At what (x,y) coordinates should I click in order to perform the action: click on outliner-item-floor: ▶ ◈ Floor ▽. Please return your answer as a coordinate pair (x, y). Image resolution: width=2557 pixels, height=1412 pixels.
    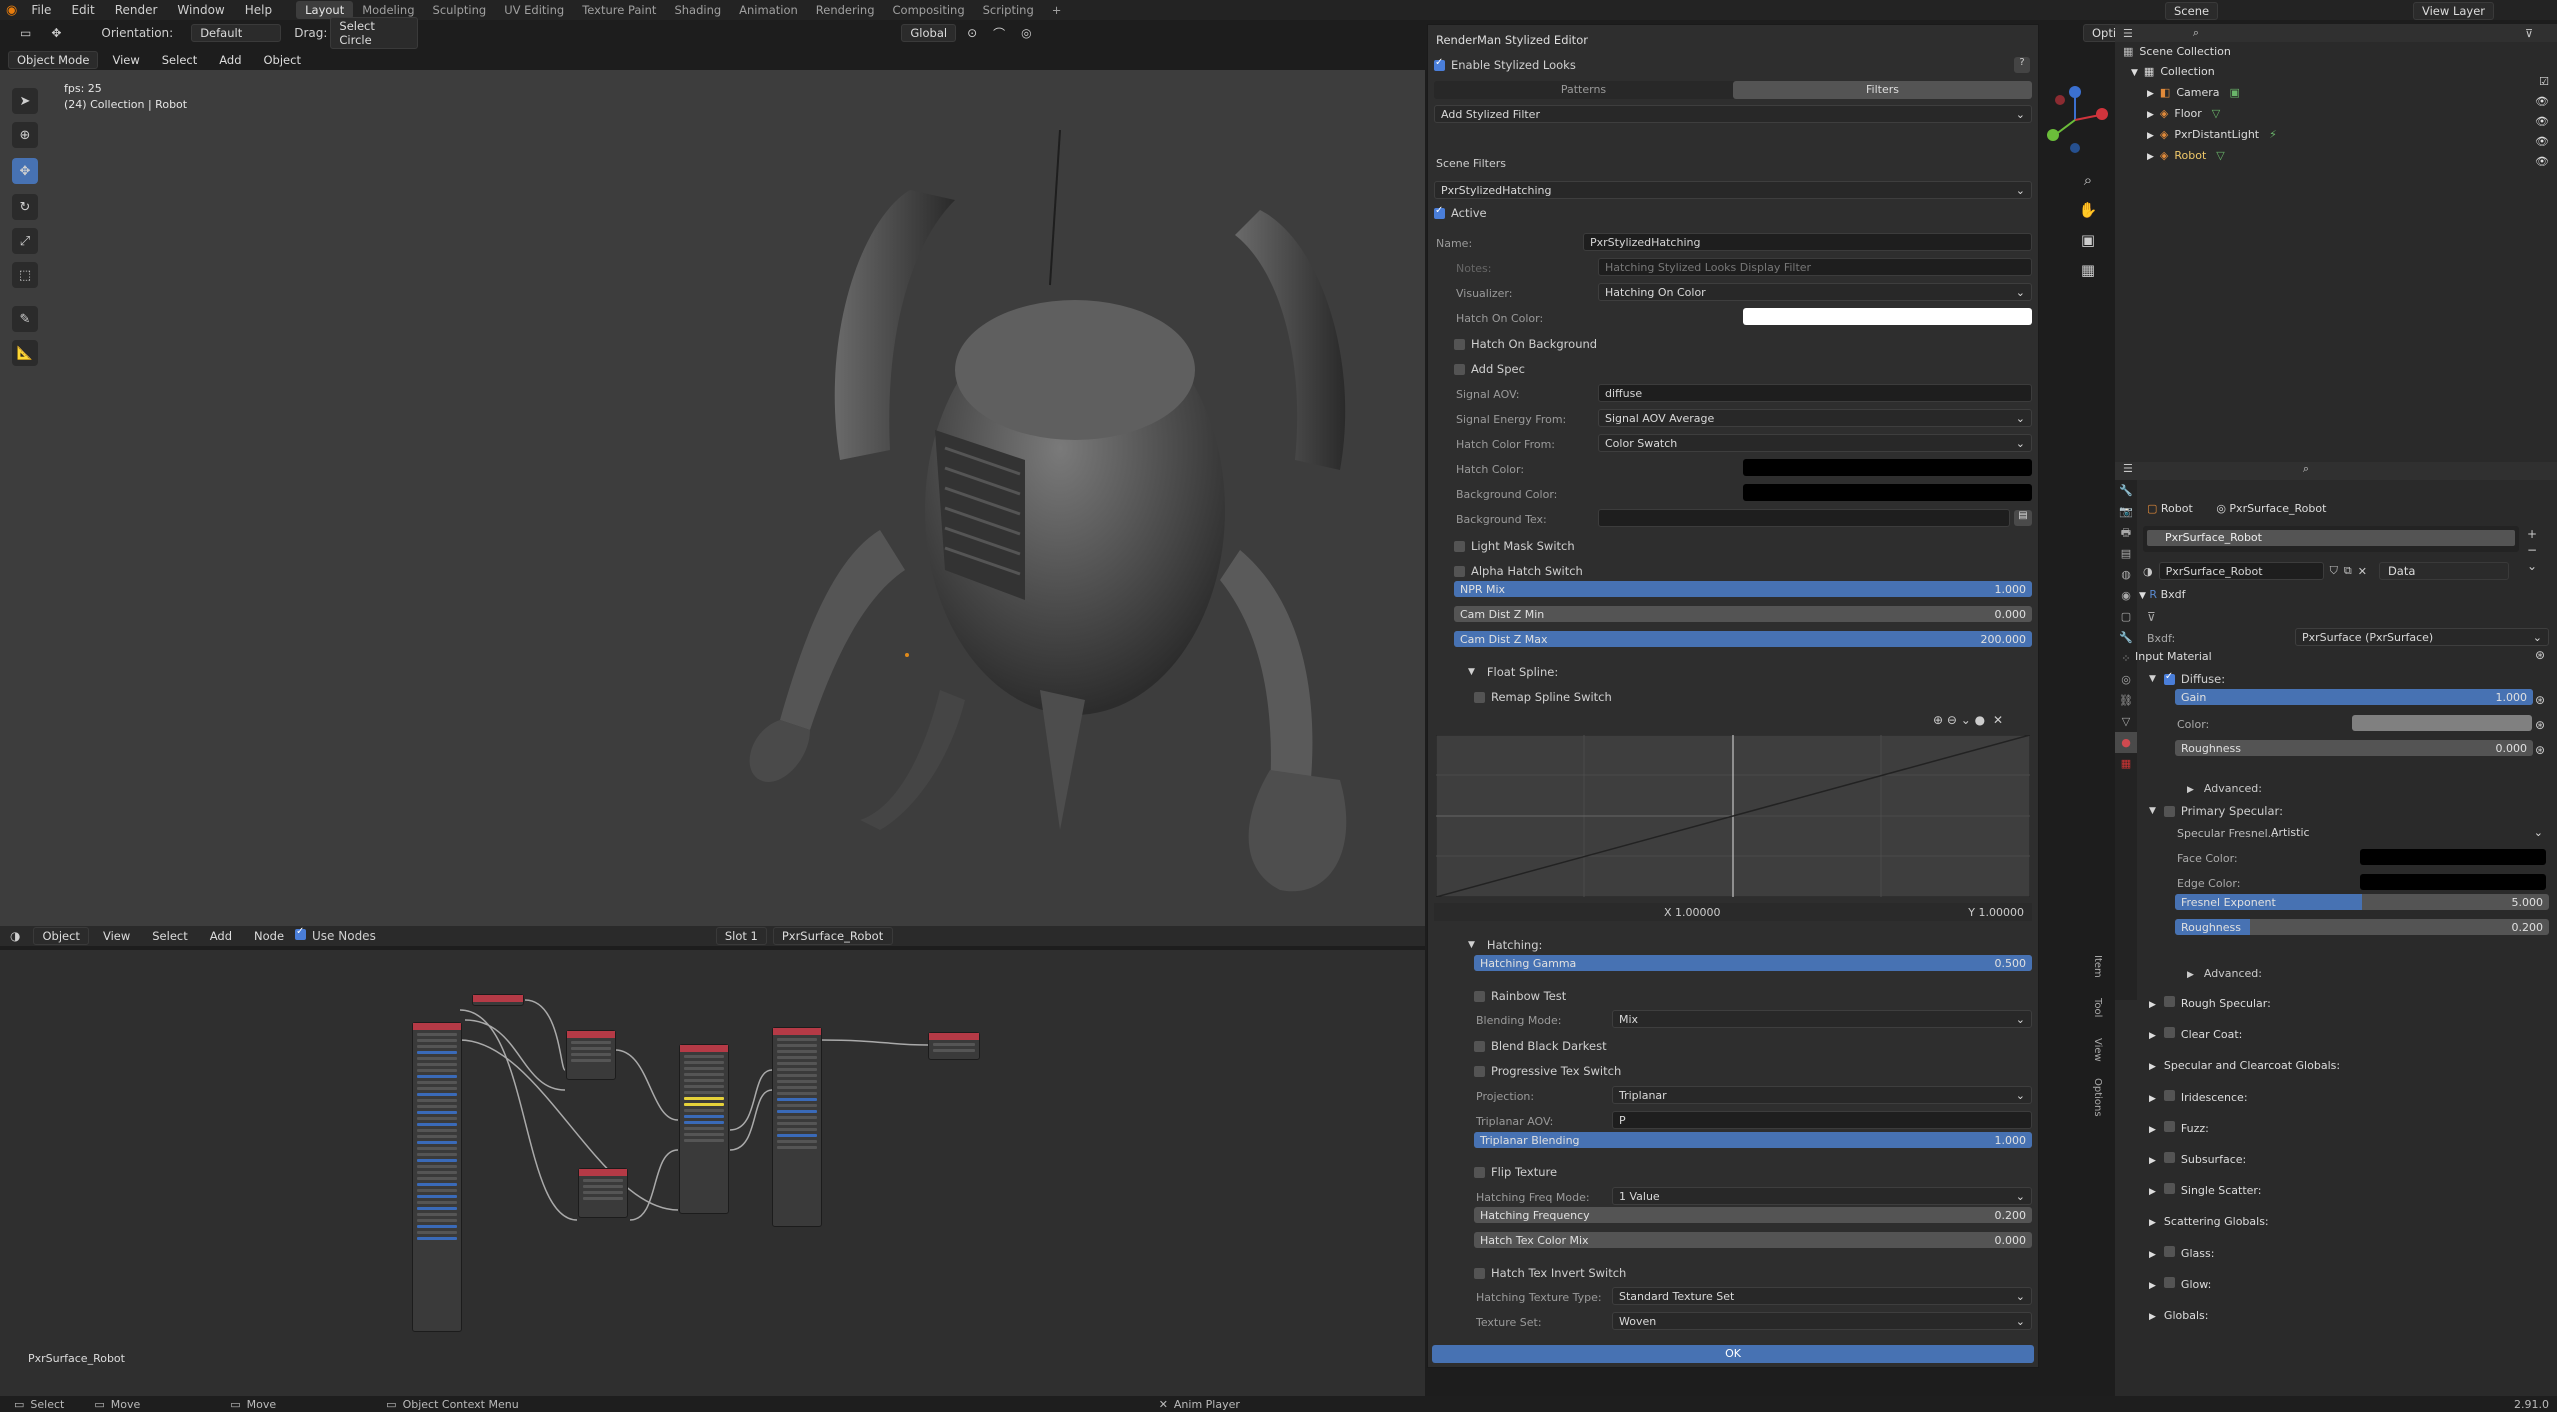
    Looking at the image, I should click on (2340, 114).